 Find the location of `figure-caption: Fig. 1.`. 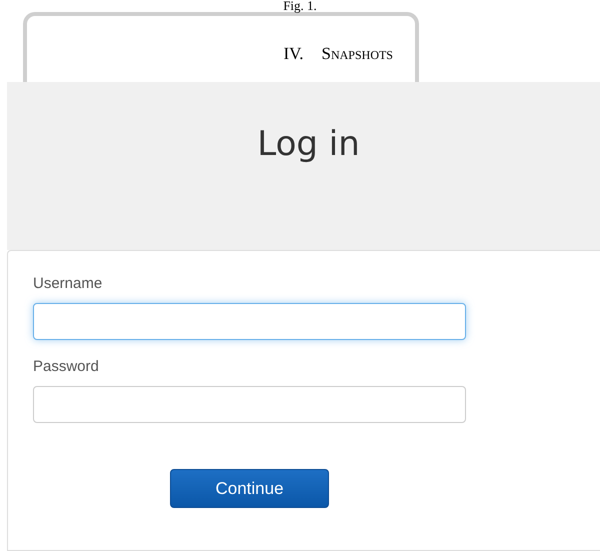

figure-caption: Fig. 1. is located at coordinates (300, 6).